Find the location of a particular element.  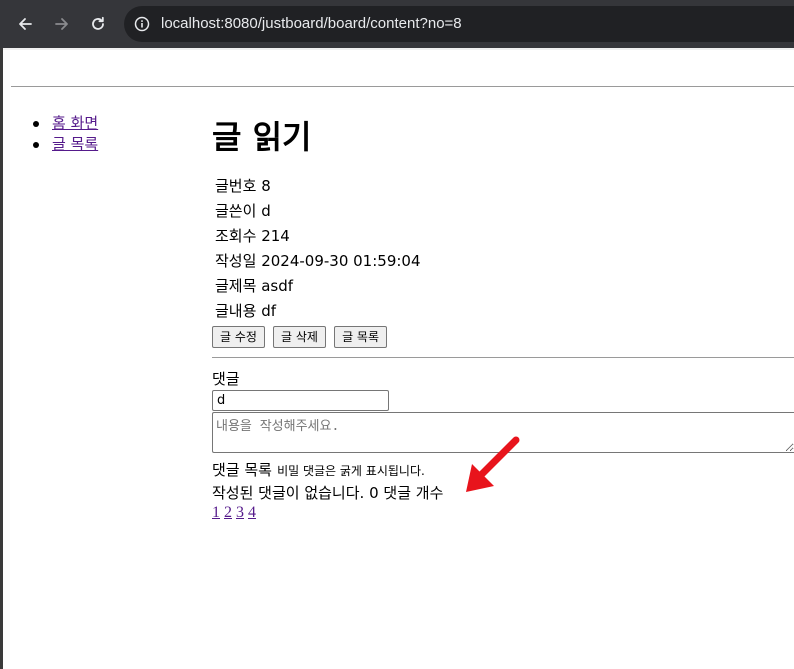

pagination: 1234 is located at coordinates (236, 513).